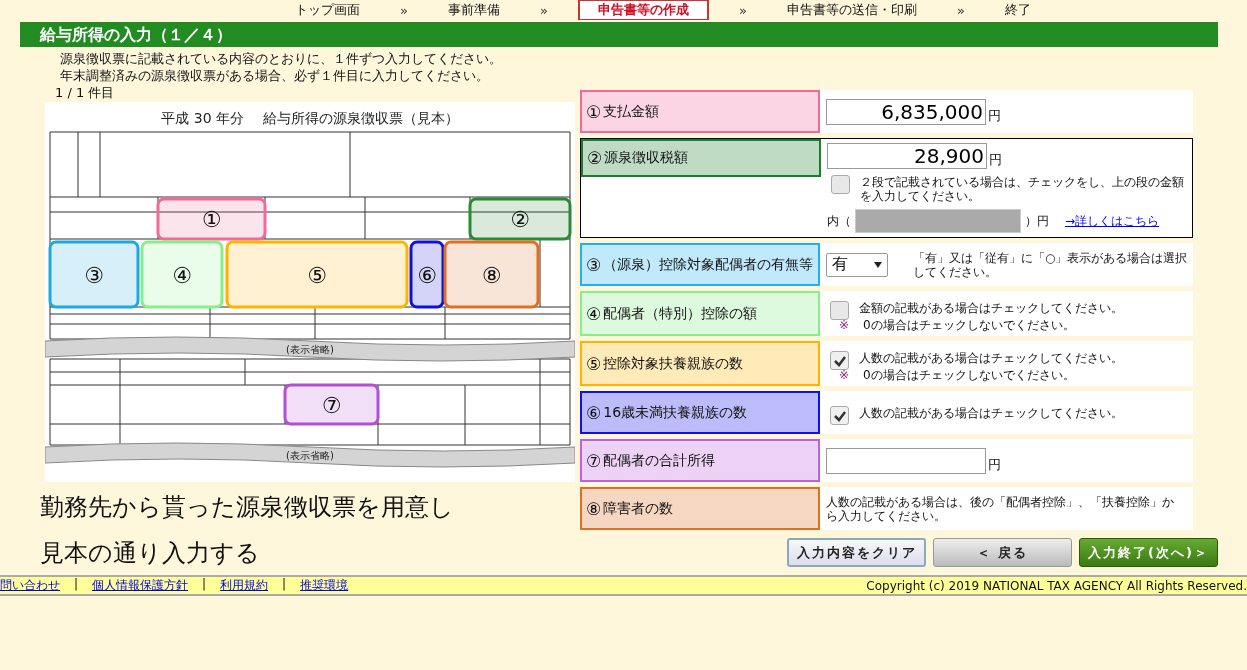 The height and width of the screenshot is (670, 1247). What do you see at coordinates (856, 552) in the screenshot?
I see `action-button: 入力内容をクリア` at bounding box center [856, 552].